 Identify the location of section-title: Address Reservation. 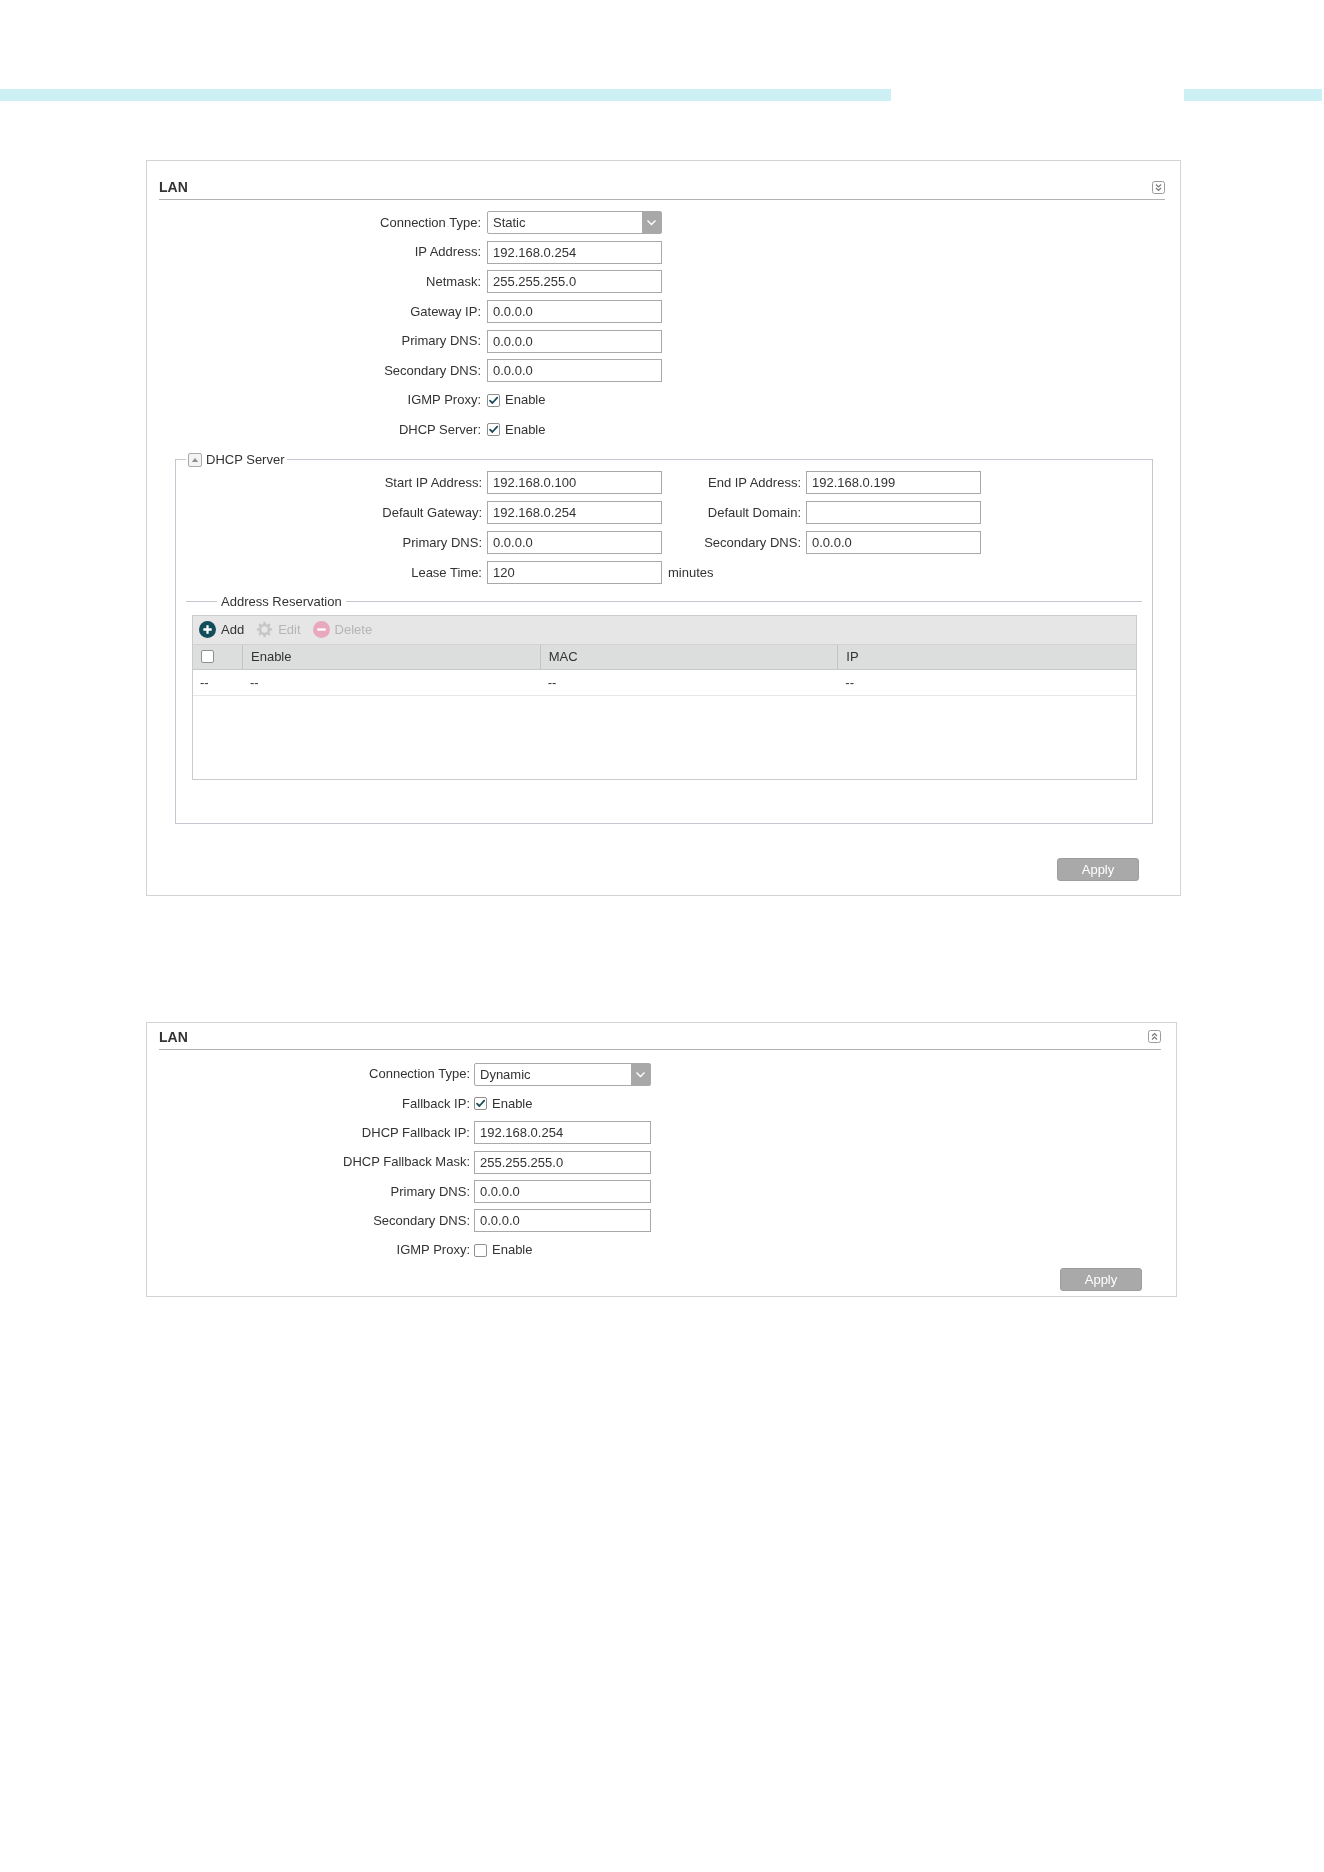
(281, 601).